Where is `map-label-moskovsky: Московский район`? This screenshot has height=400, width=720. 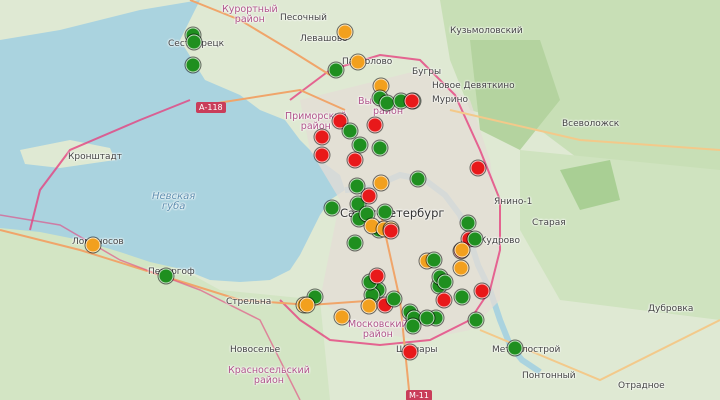
map-label-moskovsky: Московский район is located at coordinates (378, 329).